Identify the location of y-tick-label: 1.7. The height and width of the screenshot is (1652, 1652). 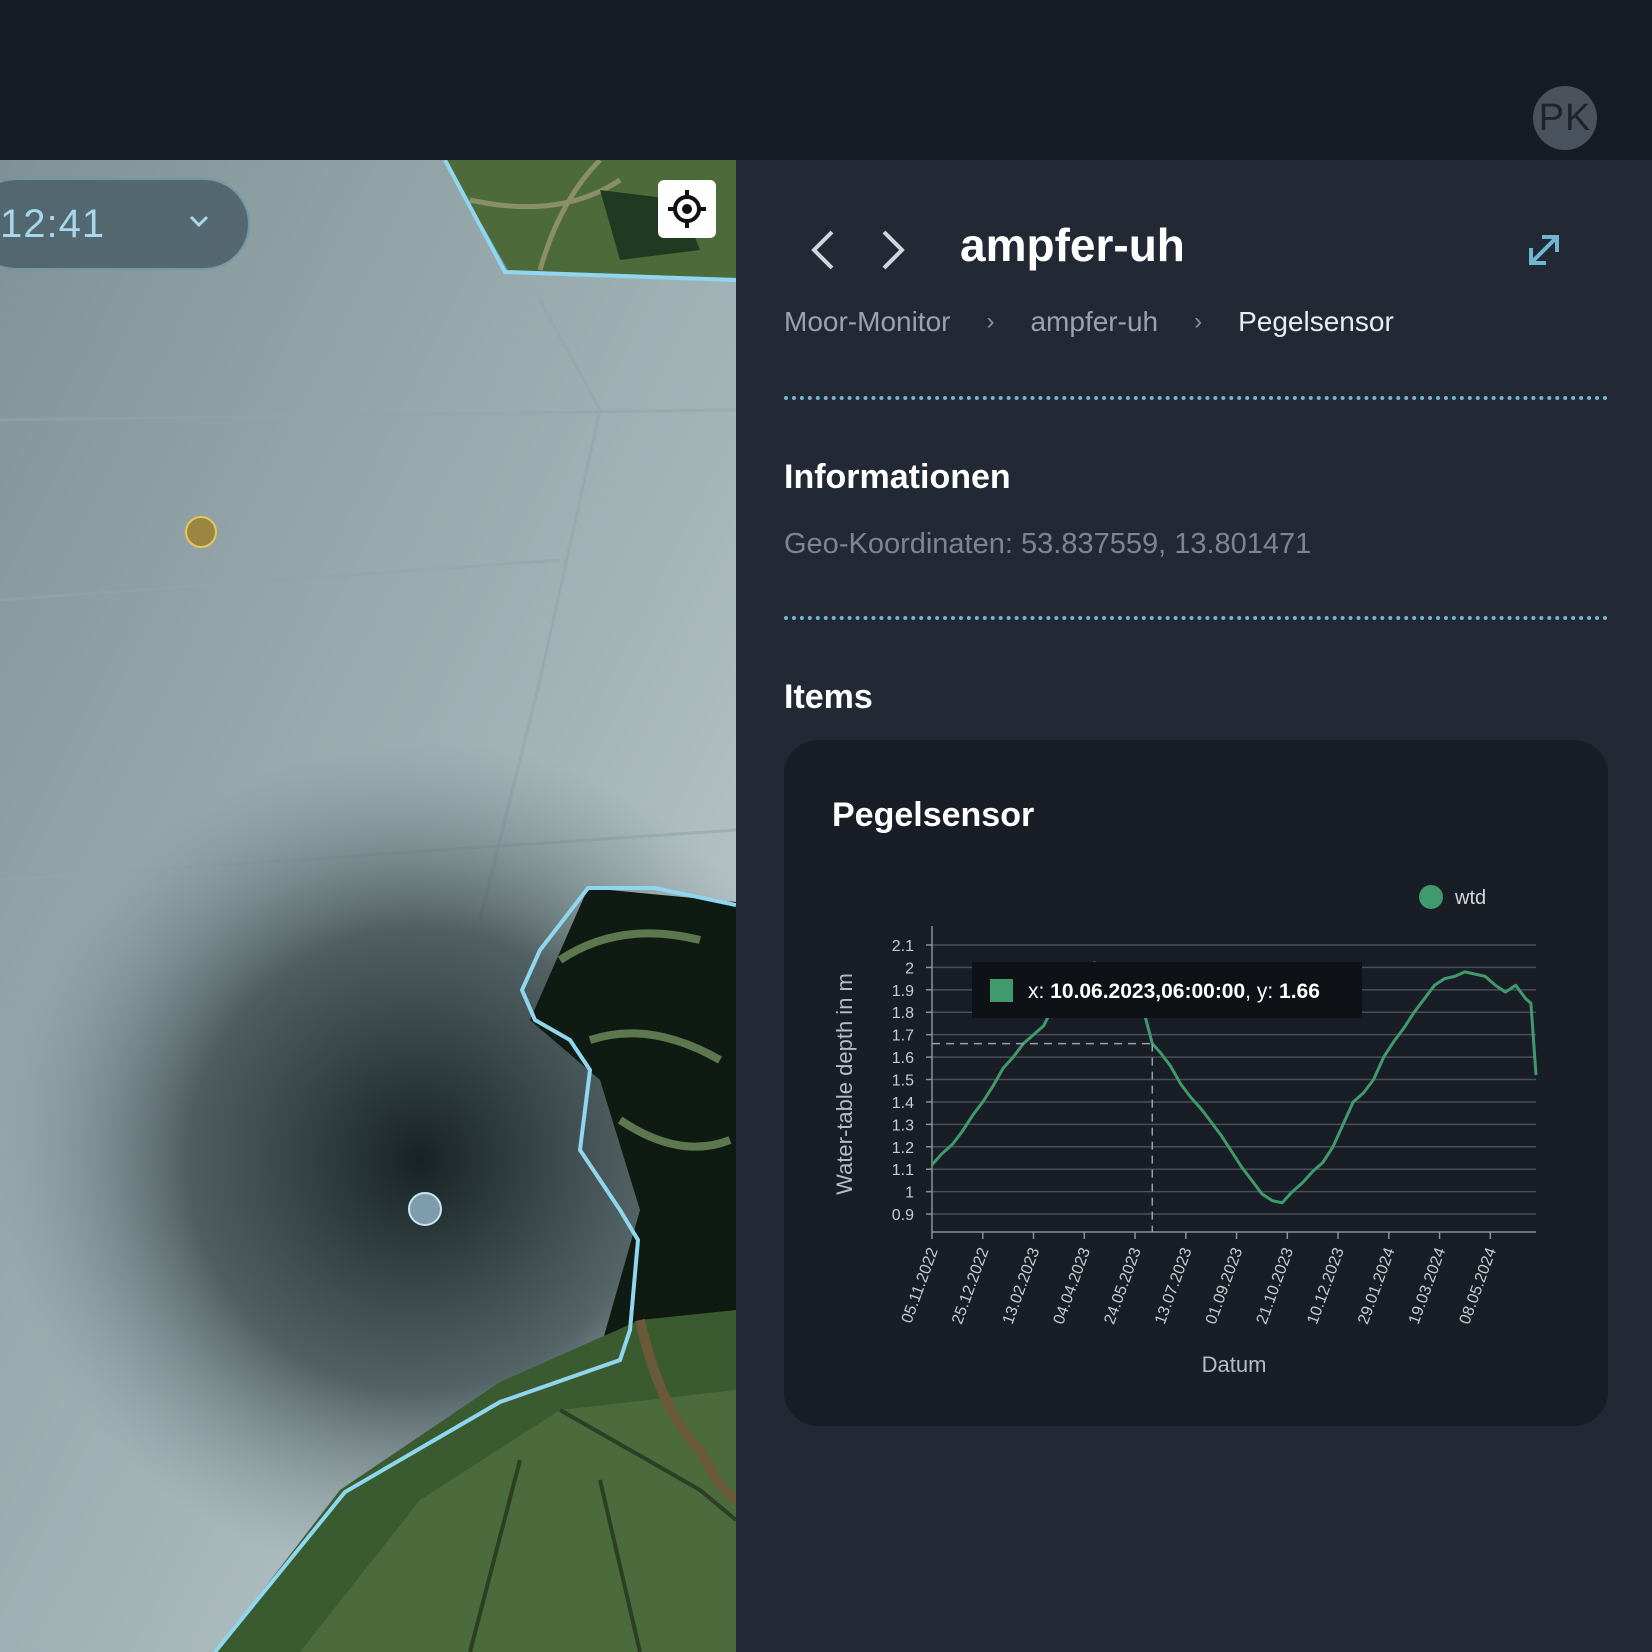
(903, 1036).